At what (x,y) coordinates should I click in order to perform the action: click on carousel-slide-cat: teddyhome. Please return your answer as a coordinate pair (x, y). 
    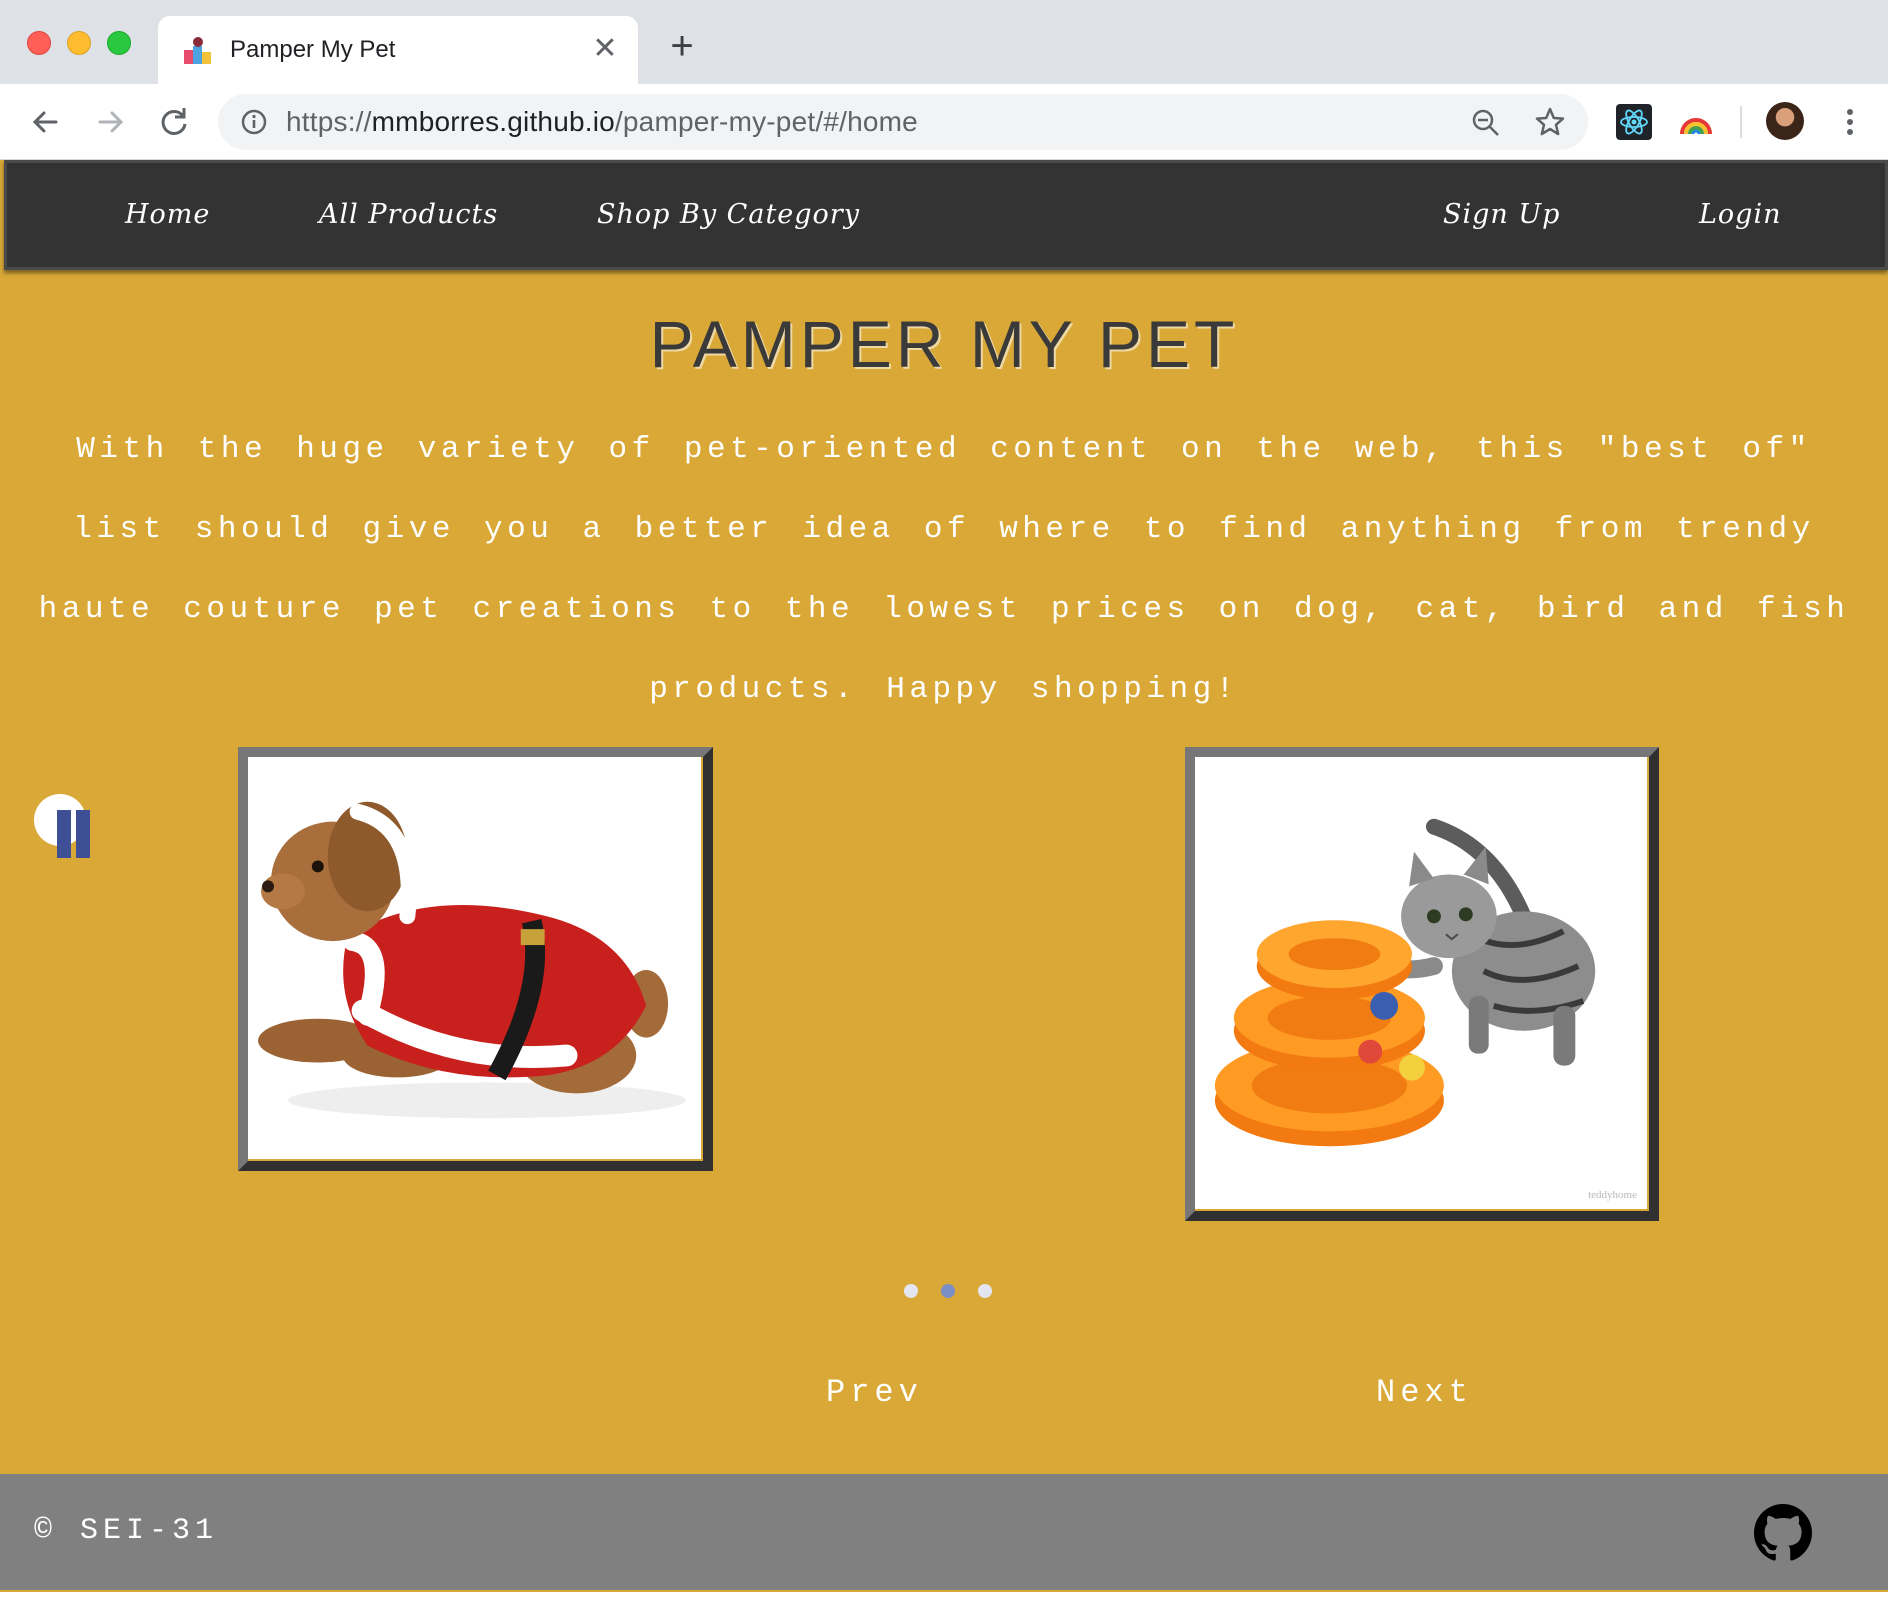
    Looking at the image, I should click on (1422, 984).